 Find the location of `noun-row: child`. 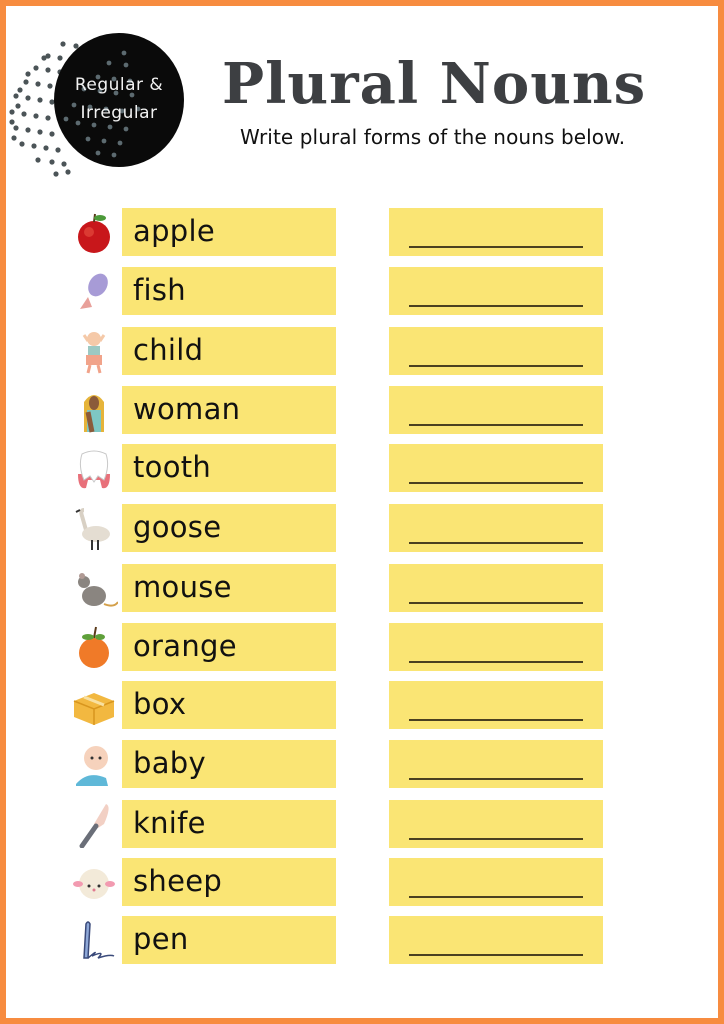

noun-row: child is located at coordinates (362, 351).